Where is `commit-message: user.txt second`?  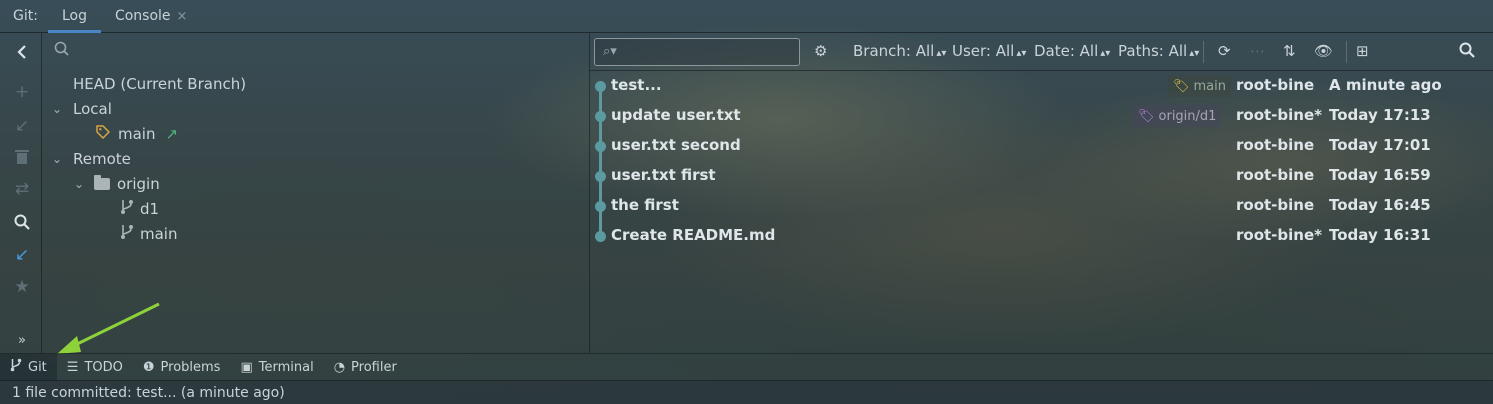
commit-message: user.txt second is located at coordinates (676, 145).